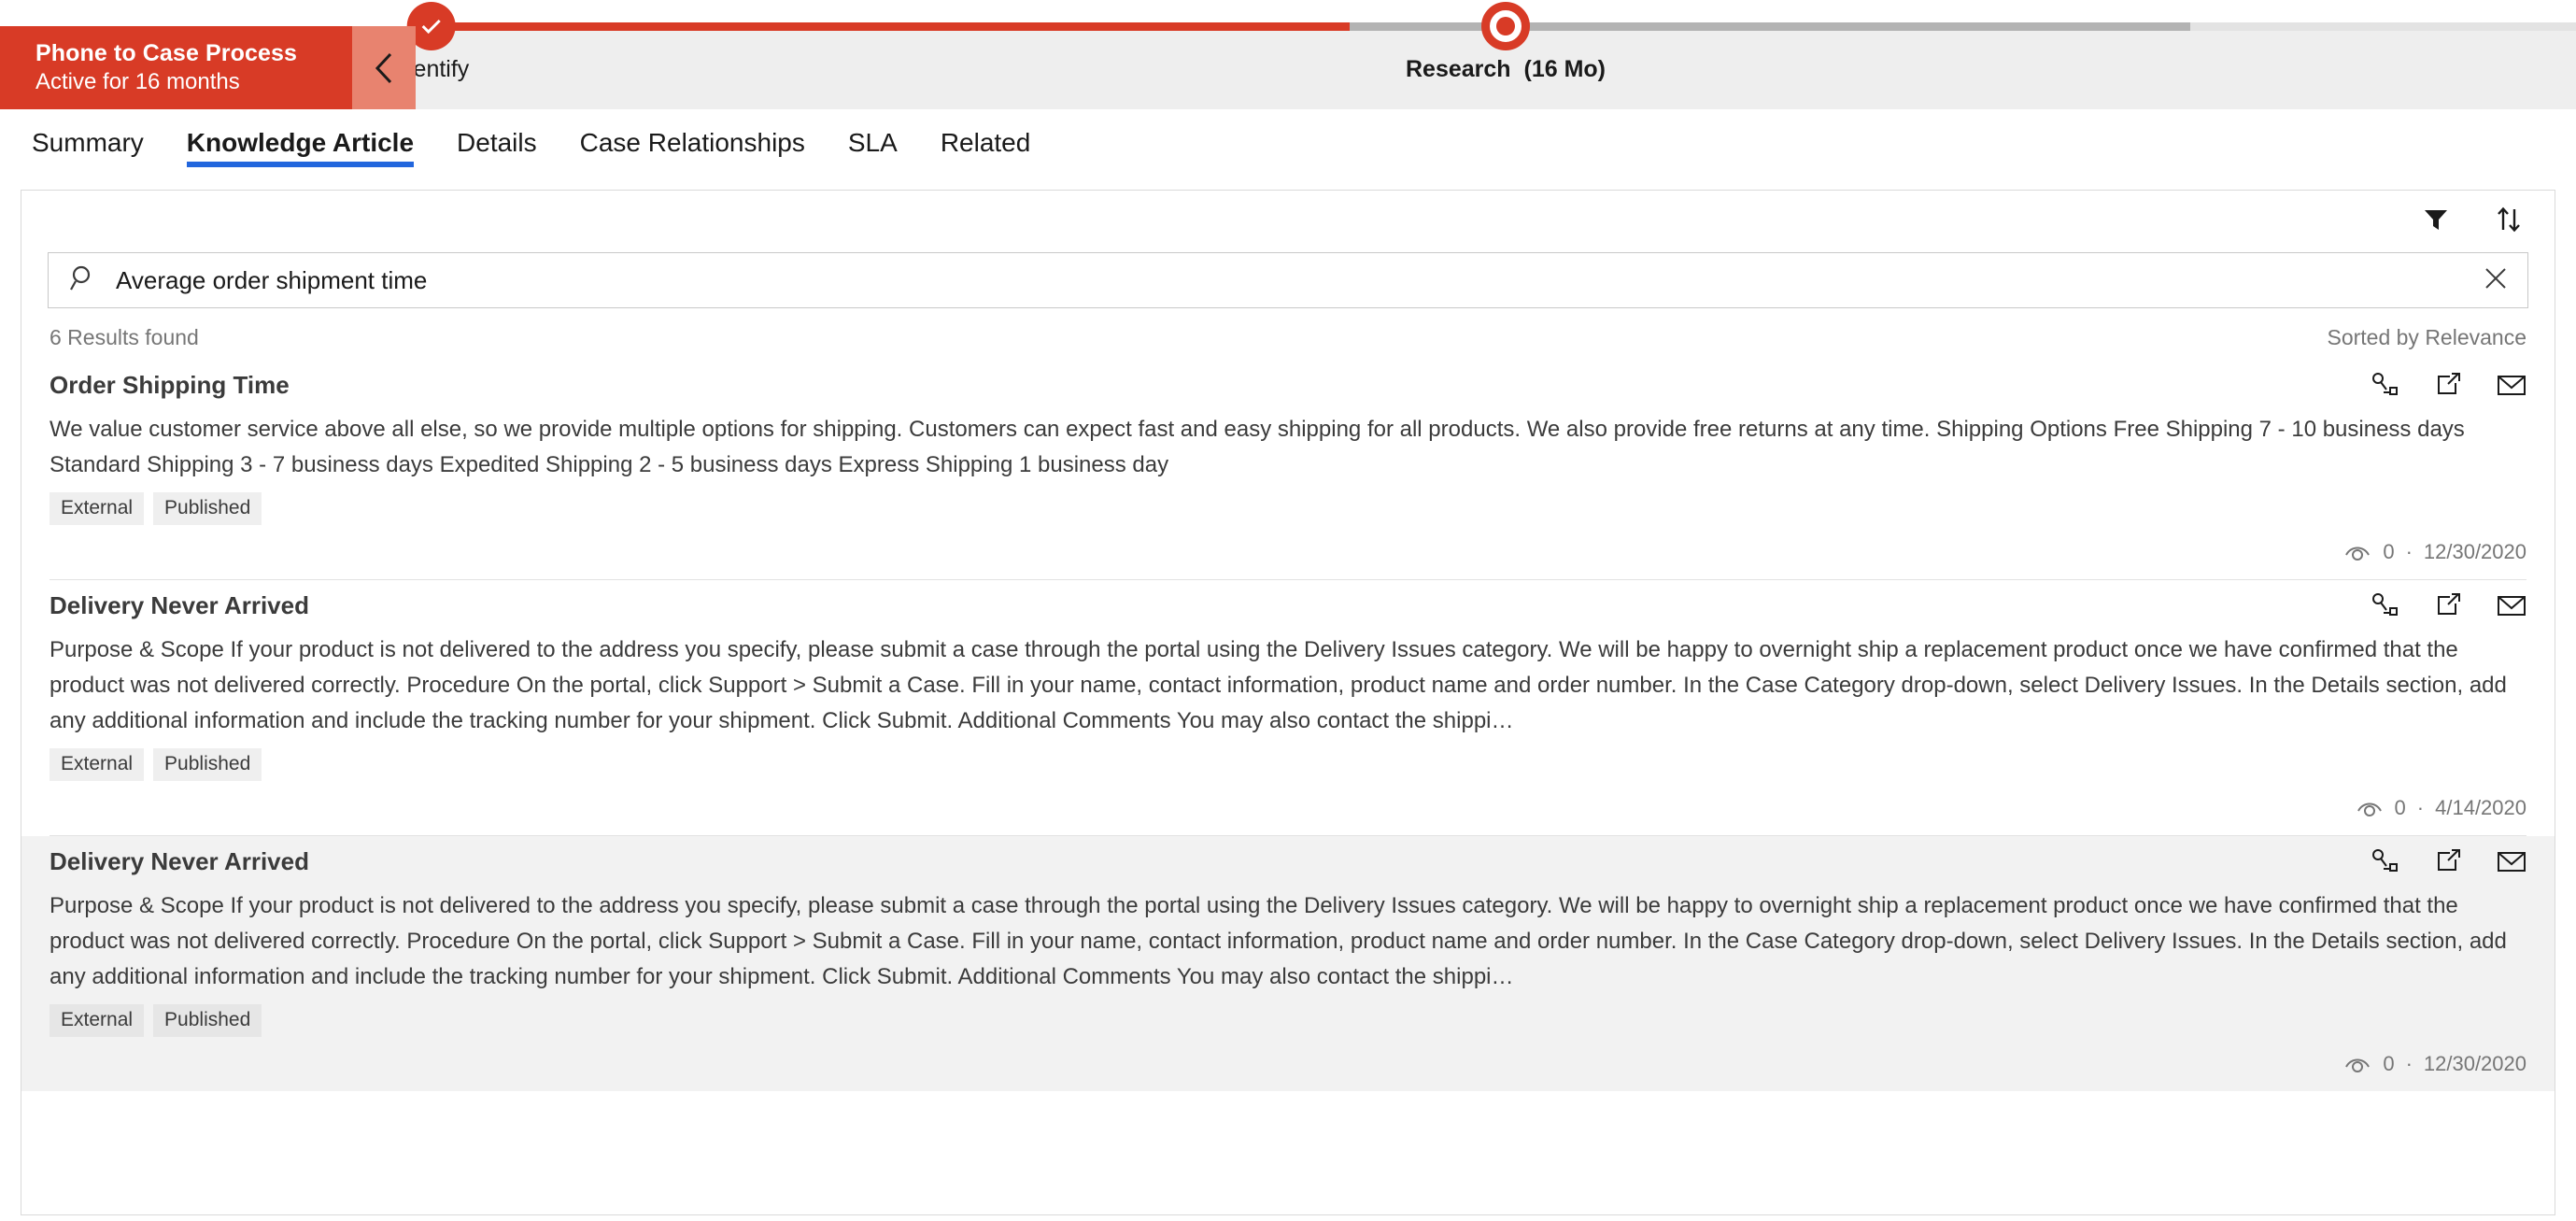  I want to click on tab-sla: SLA, so click(873, 143).